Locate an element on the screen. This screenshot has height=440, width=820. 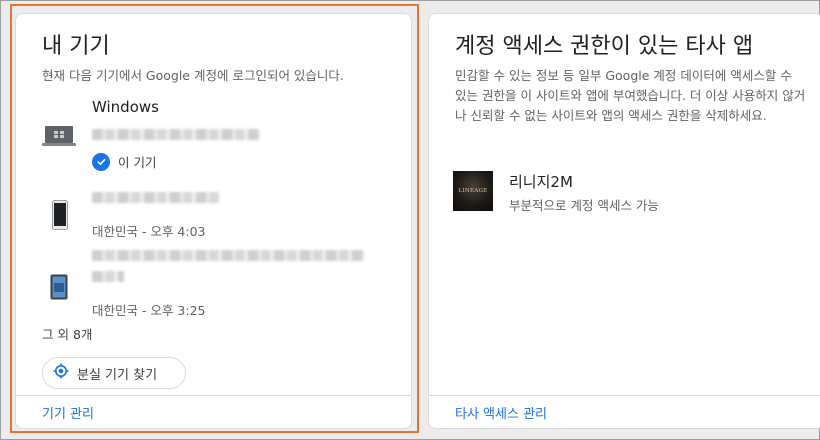
app-access-level: 부분적으로 계정 액세스 가능 is located at coordinates (584, 205).